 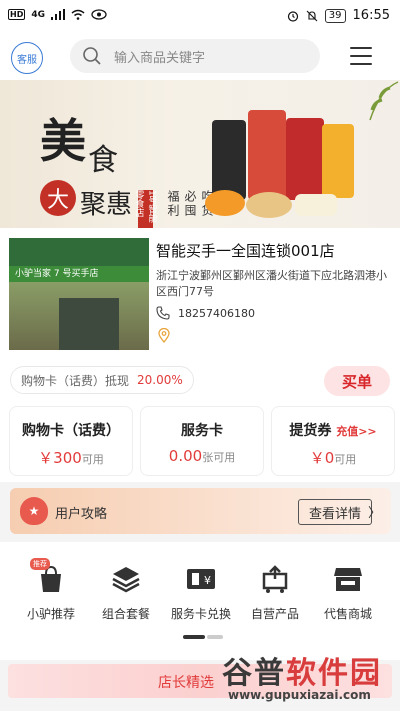 What do you see at coordinates (271, 283) in the screenshot?
I see `store-address: 浙江宁波鄞州区鄞州区潘火街道下应北路泗港小区西门77号` at bounding box center [271, 283].